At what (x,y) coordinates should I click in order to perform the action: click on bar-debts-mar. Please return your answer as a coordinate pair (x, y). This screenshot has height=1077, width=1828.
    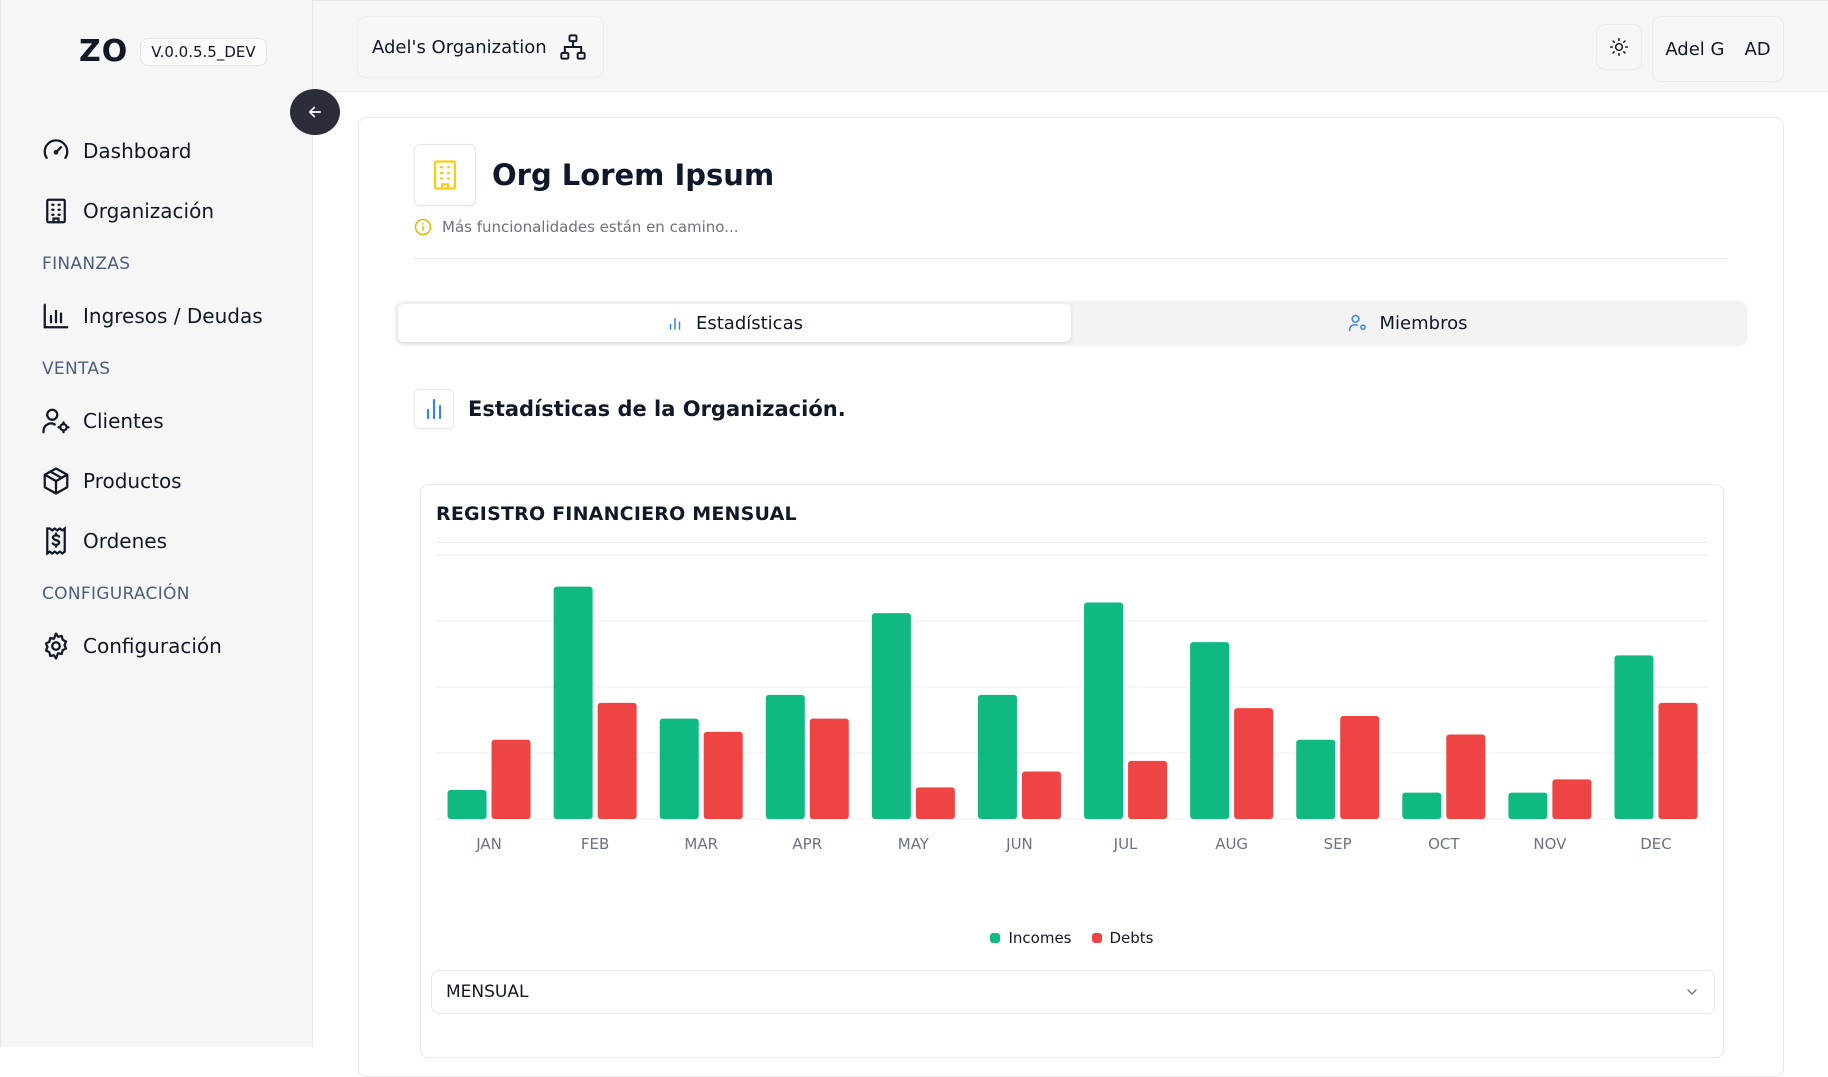
    Looking at the image, I should click on (723, 775).